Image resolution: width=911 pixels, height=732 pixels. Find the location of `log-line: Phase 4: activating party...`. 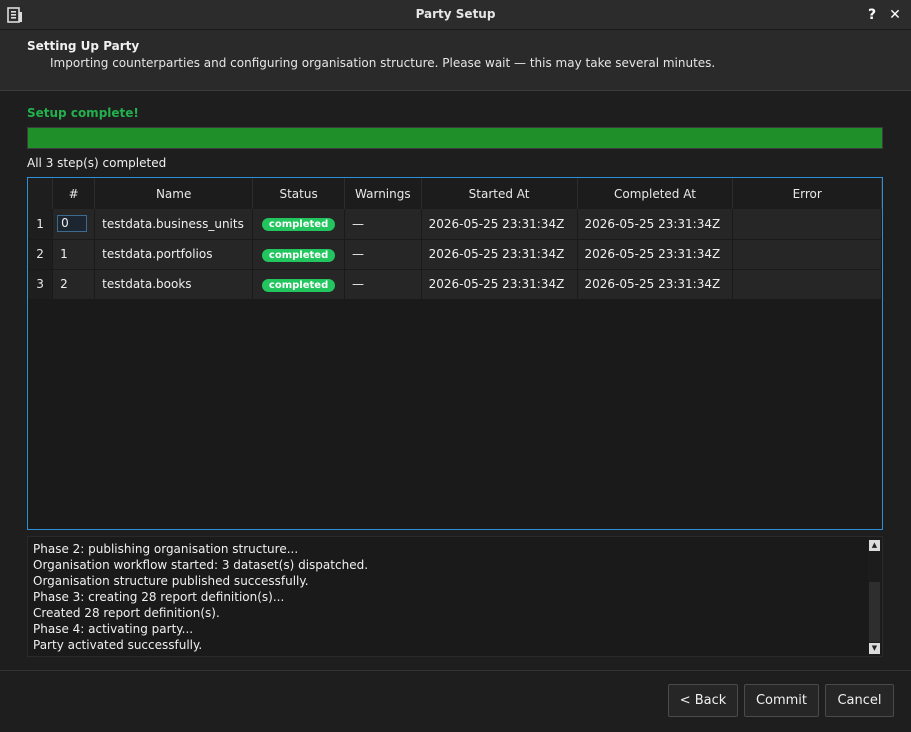

log-line: Phase 4: activating party... is located at coordinates (113, 629).